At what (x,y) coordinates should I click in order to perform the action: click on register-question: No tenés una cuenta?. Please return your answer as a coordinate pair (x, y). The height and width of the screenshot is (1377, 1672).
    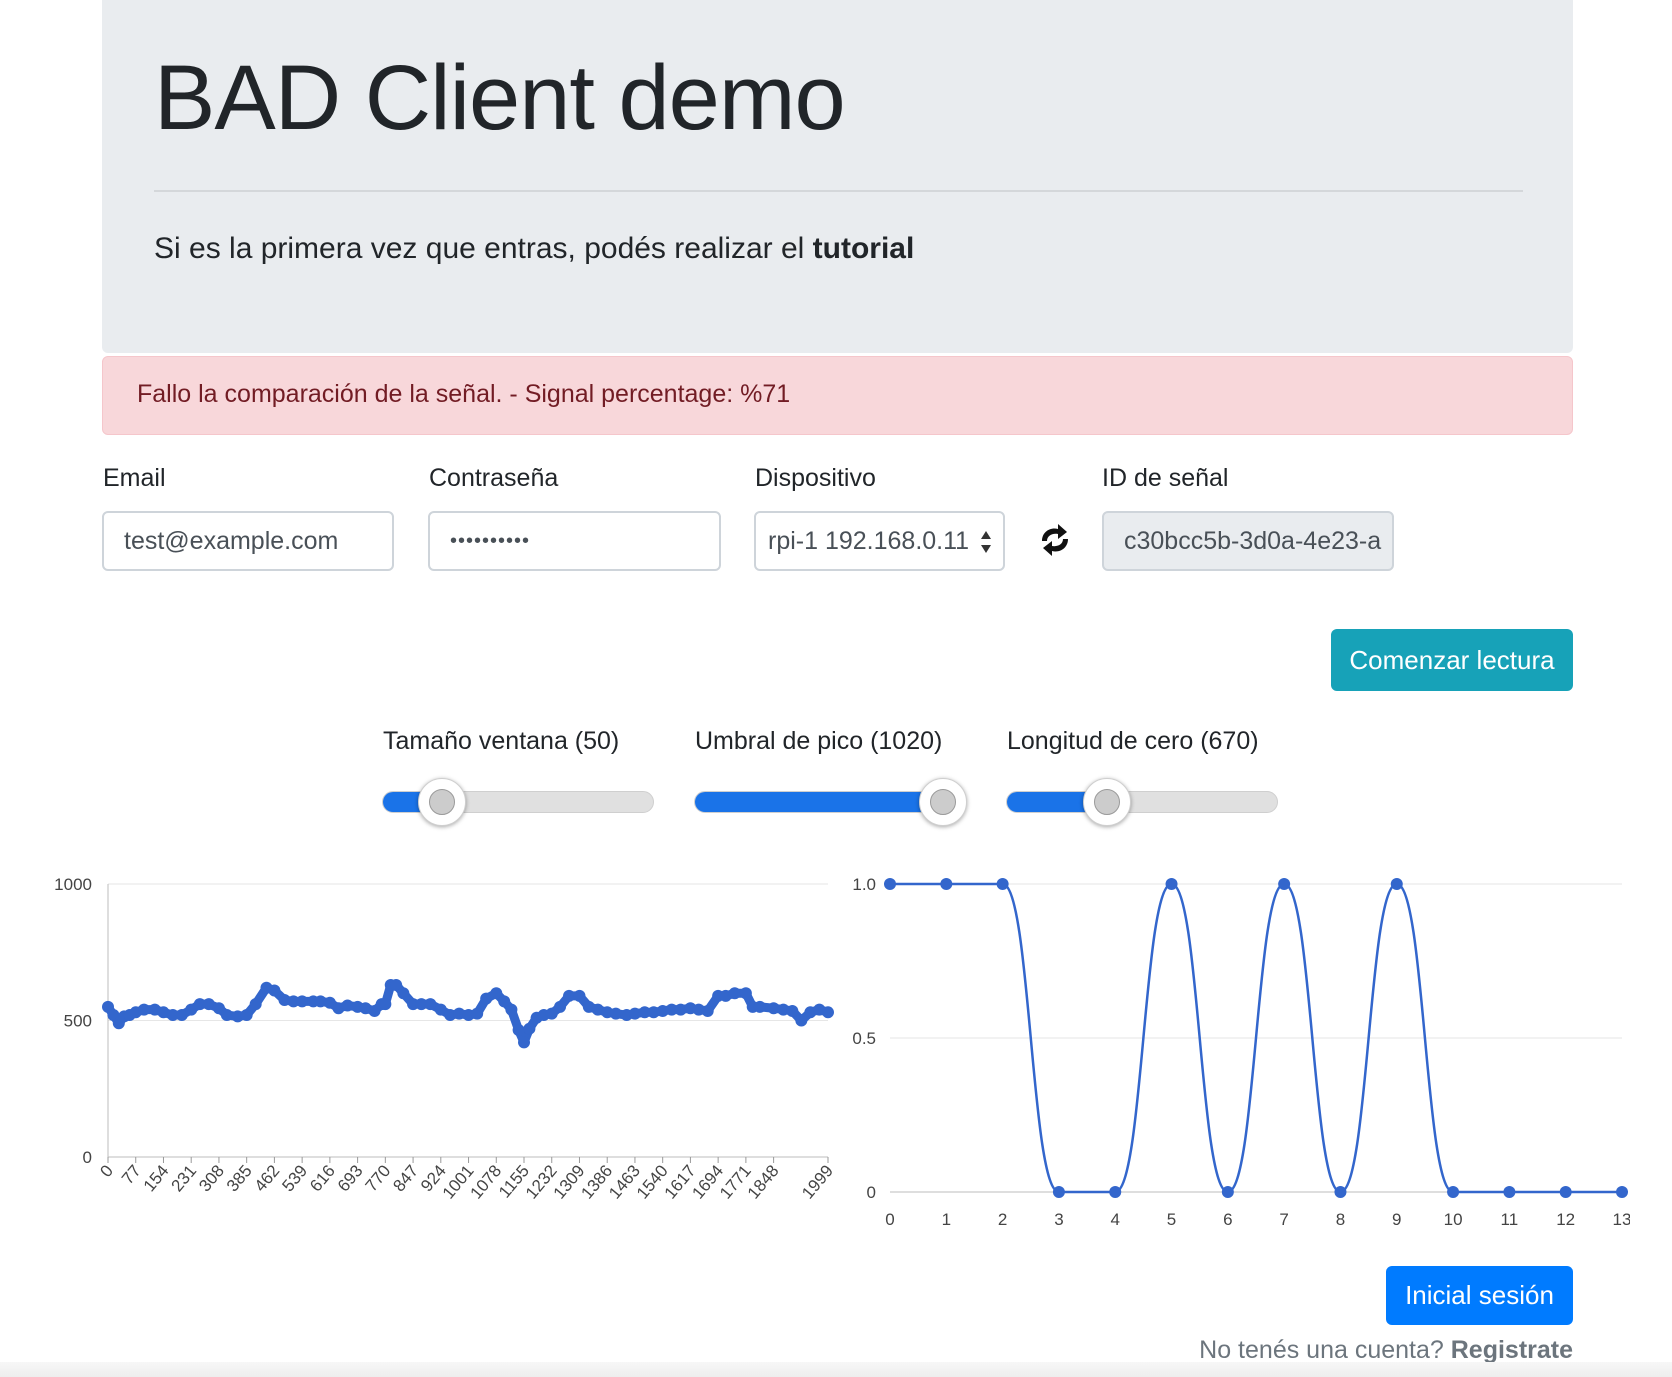
    Looking at the image, I should click on (1325, 1350).